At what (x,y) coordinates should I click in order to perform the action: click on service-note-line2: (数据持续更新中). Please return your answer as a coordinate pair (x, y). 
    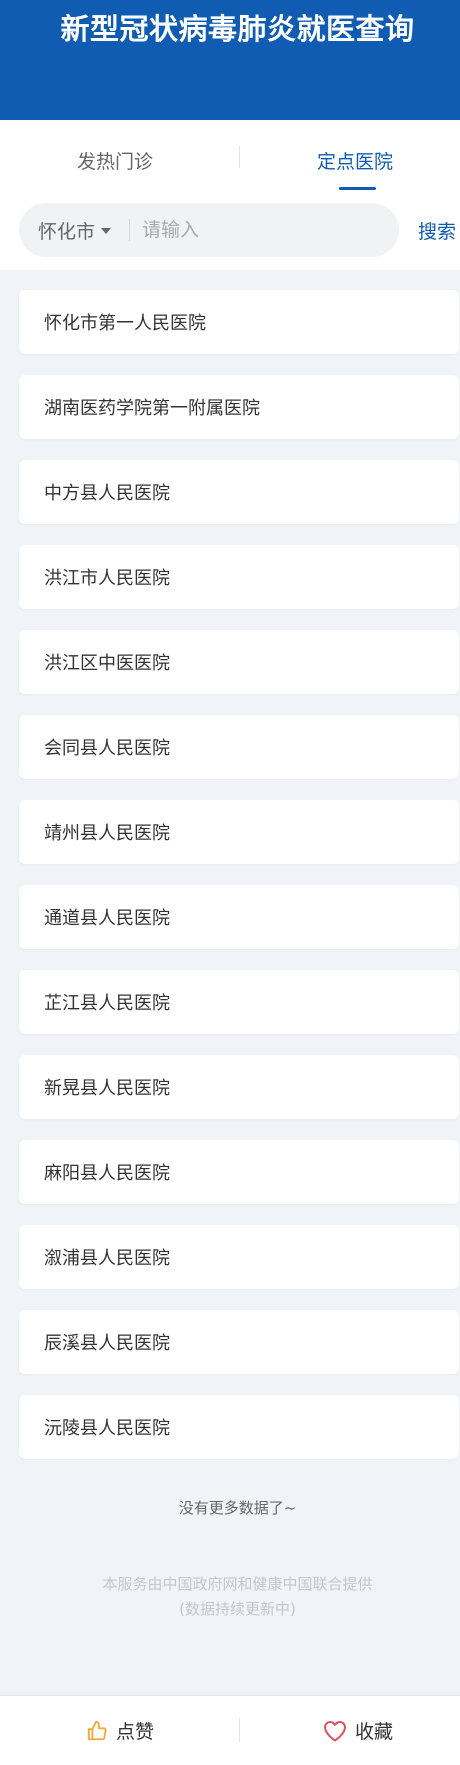
    Looking at the image, I should click on (237, 1609).